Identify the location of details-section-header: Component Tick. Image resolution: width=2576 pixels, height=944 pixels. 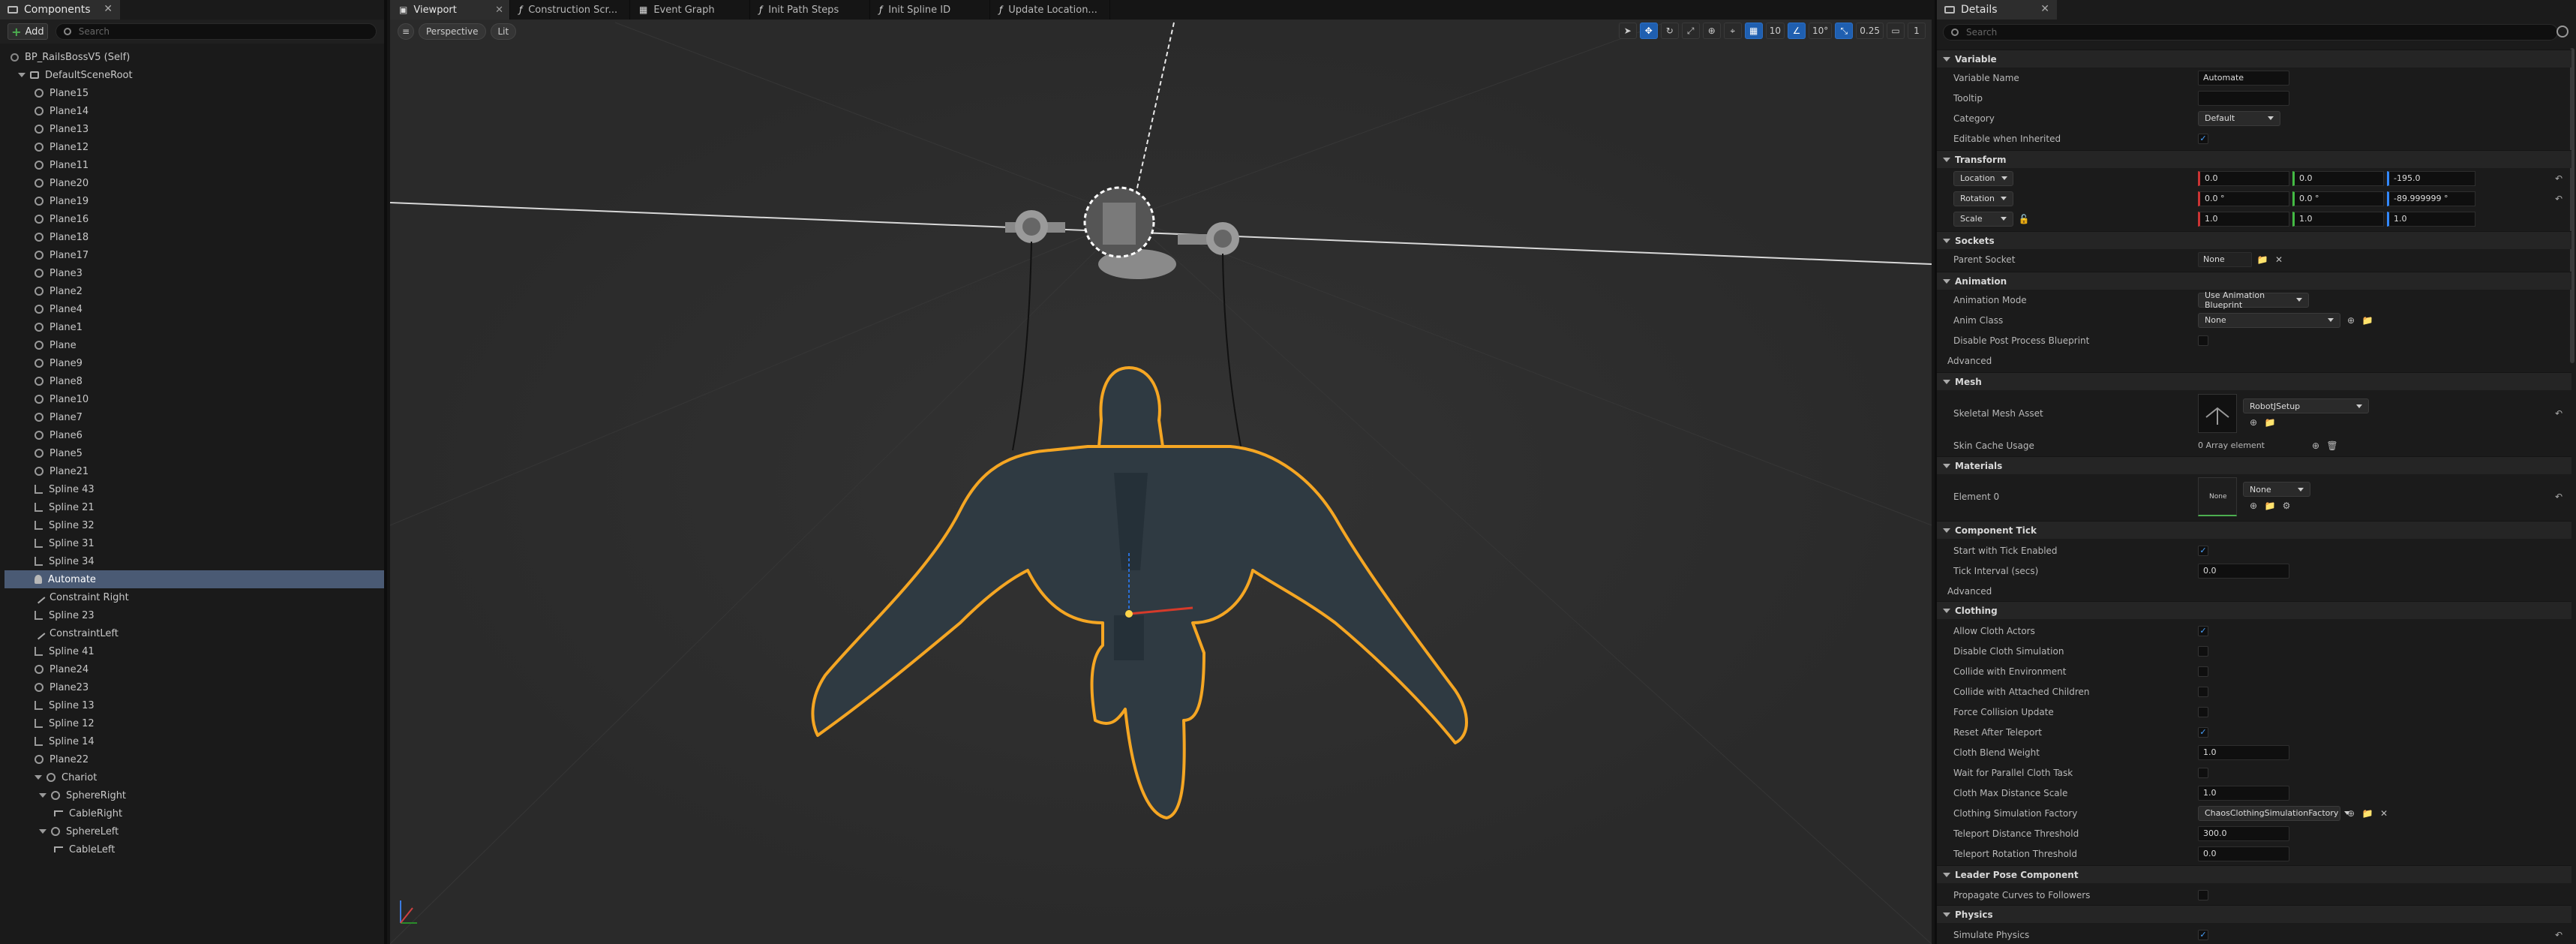
(2254, 530).